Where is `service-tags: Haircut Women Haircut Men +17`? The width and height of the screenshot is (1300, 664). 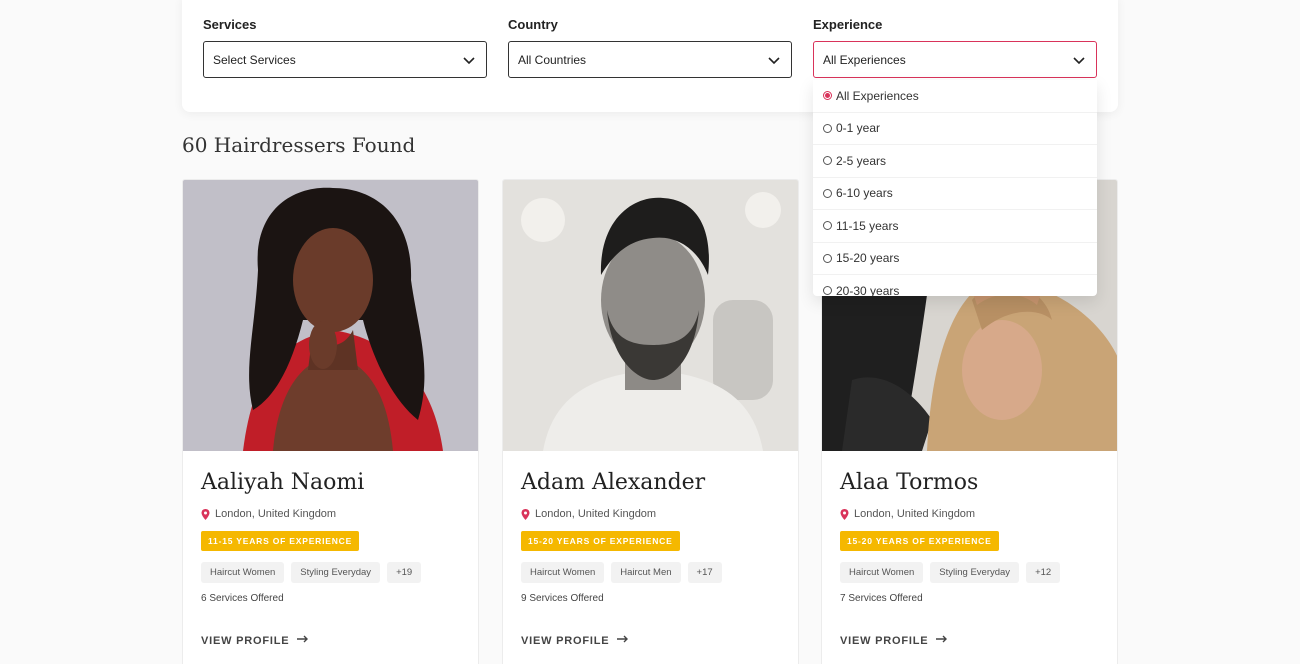 service-tags: Haircut Women Haircut Men +17 is located at coordinates (650, 572).